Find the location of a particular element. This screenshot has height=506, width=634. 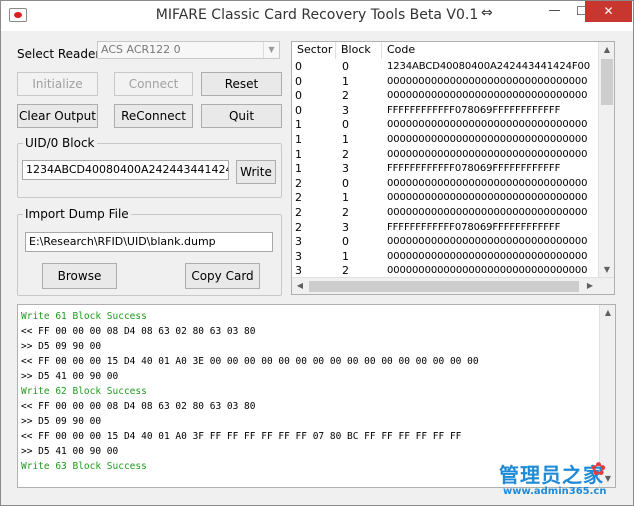

table-row: 2 1 00000000000000000000000000000000 is located at coordinates (446, 198).